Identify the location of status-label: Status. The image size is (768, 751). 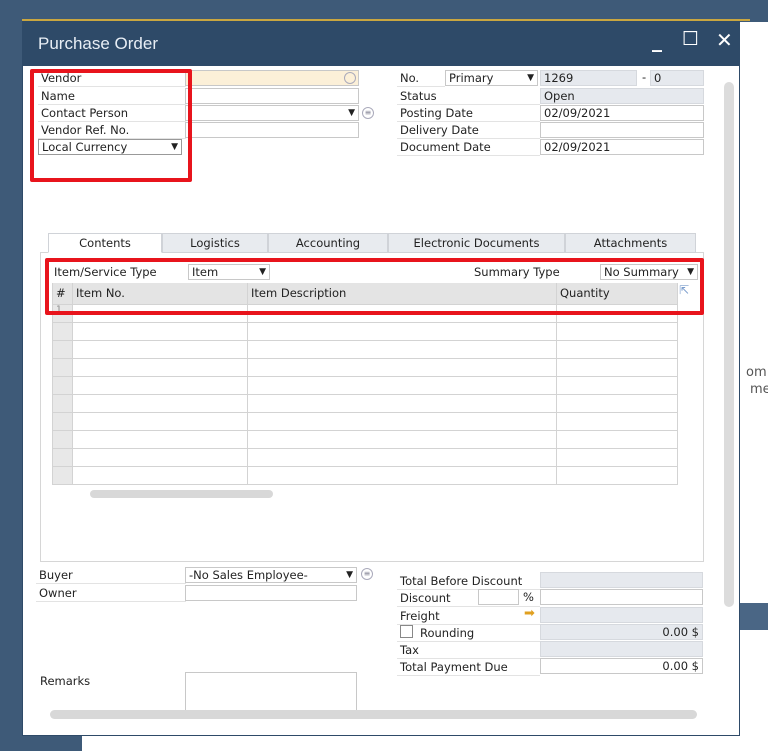
(468, 96).